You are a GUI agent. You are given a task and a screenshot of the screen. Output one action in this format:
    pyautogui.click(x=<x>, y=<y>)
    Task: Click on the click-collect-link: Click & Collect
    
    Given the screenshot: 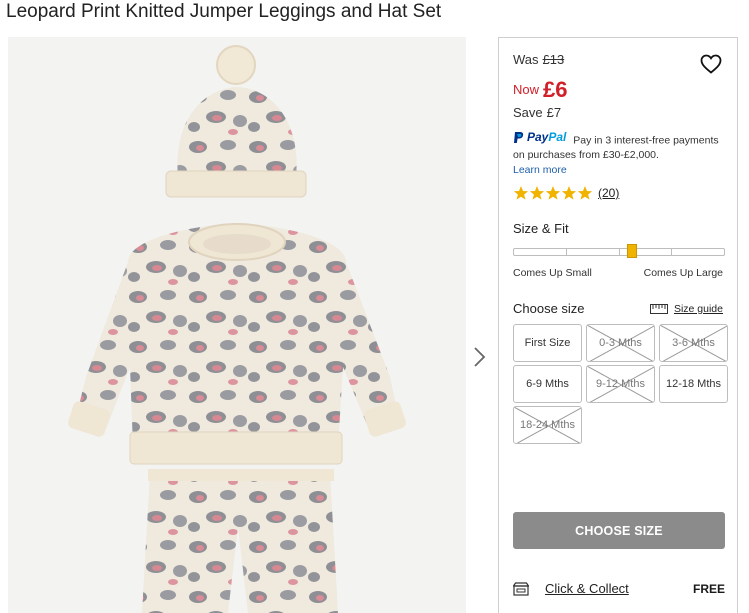 What is the action you would take?
    pyautogui.click(x=587, y=588)
    